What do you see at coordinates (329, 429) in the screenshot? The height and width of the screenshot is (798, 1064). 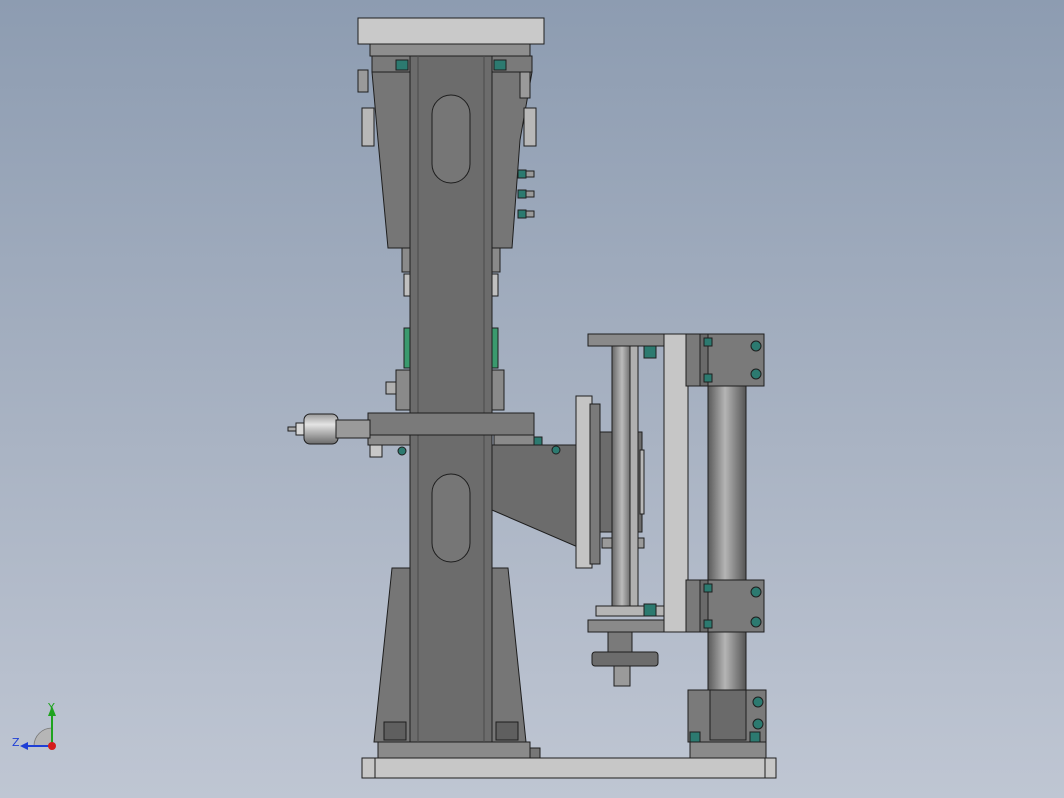 I see `motor-micrometer` at bounding box center [329, 429].